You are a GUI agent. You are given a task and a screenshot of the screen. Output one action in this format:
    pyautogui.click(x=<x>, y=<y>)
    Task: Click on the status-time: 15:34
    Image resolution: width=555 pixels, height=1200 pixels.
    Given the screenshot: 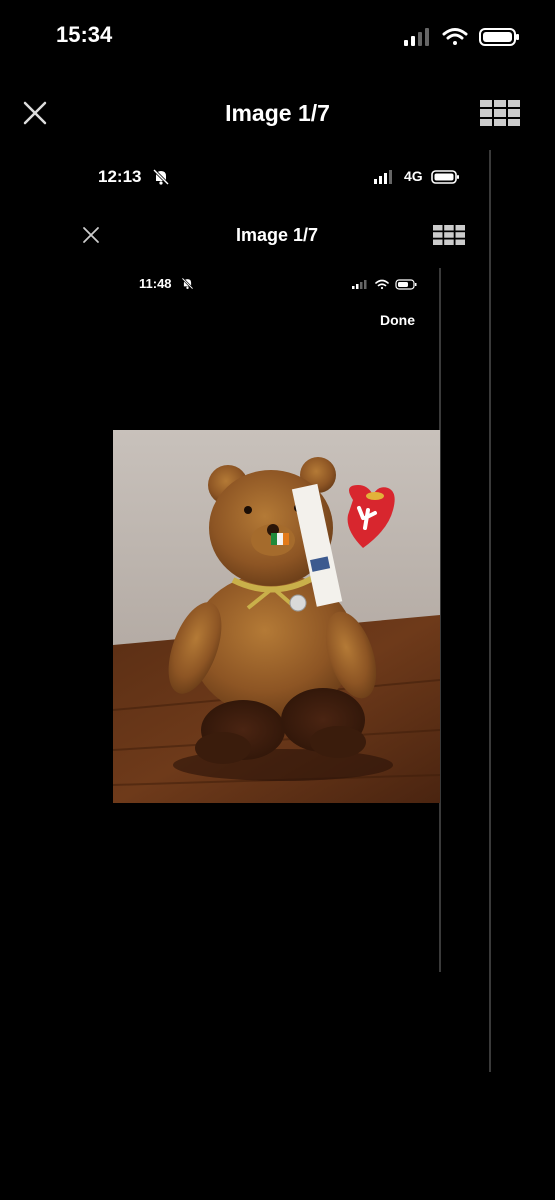 What is the action you would take?
    pyautogui.click(x=84, y=34)
    